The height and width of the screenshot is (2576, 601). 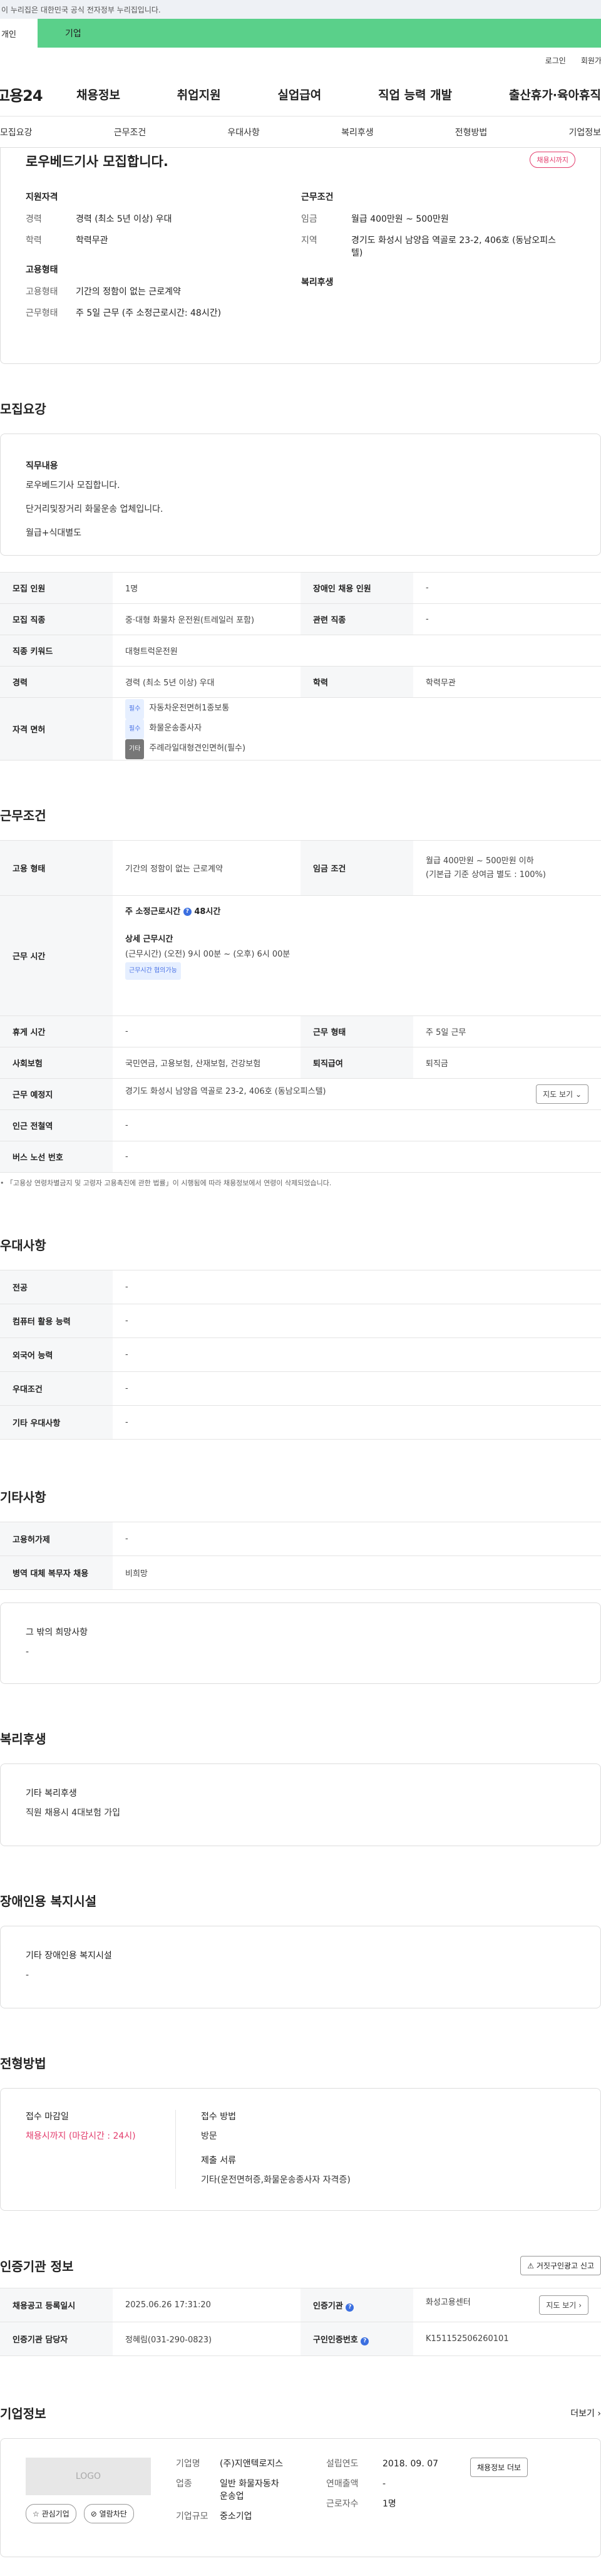 What do you see at coordinates (73, 1813) in the screenshot?
I see `welfare-value: 직원 채용시 4대보험 가입` at bounding box center [73, 1813].